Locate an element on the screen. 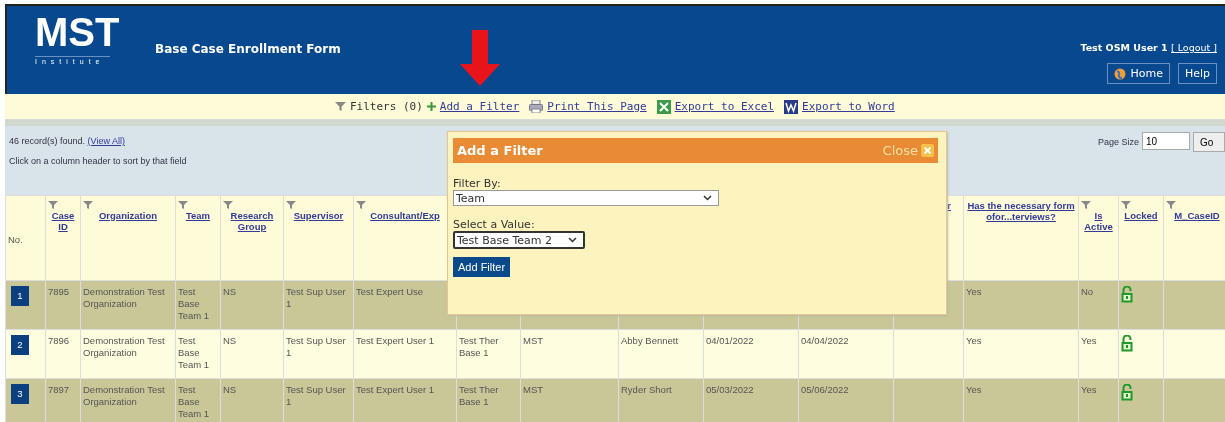  print-link: Print This Page is located at coordinates (597, 106).